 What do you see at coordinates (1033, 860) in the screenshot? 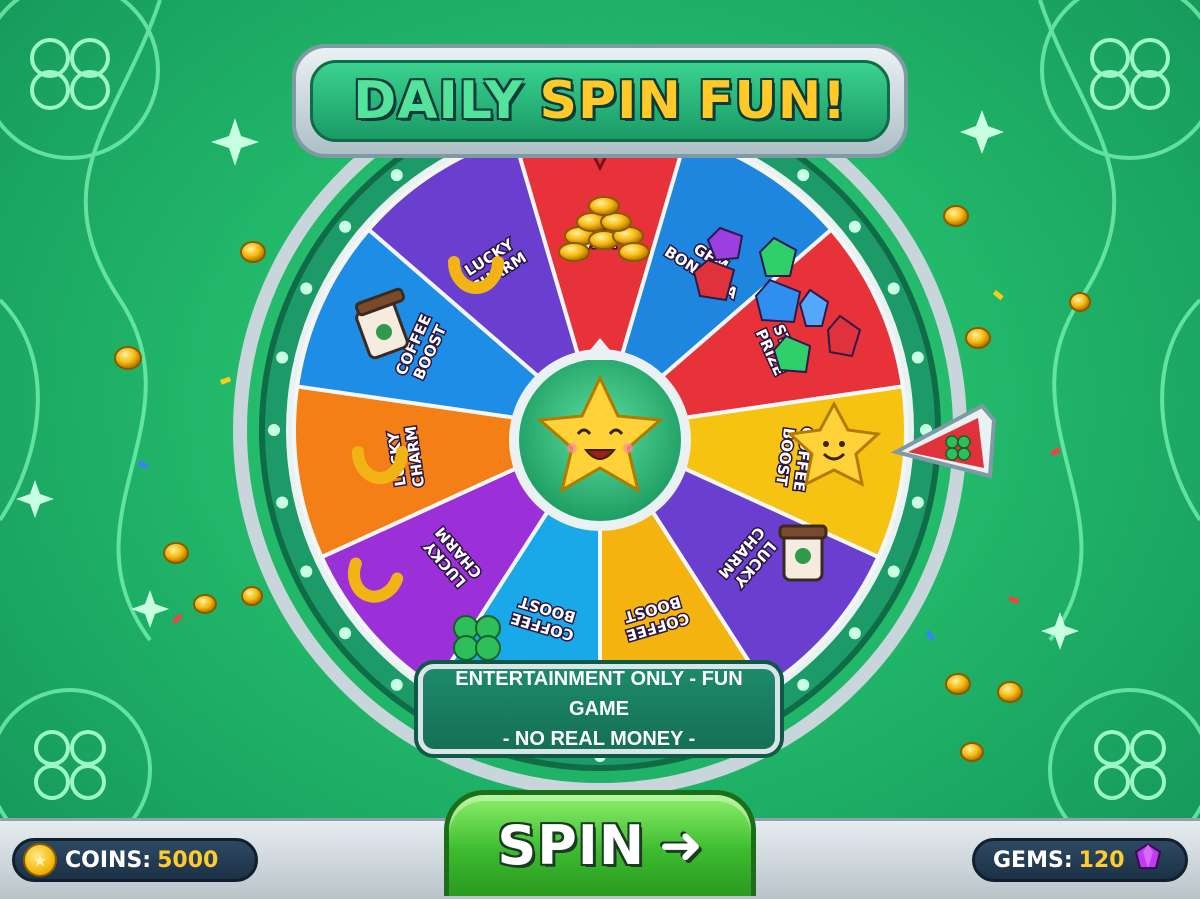
I see `gems-label: GEMS:` at bounding box center [1033, 860].